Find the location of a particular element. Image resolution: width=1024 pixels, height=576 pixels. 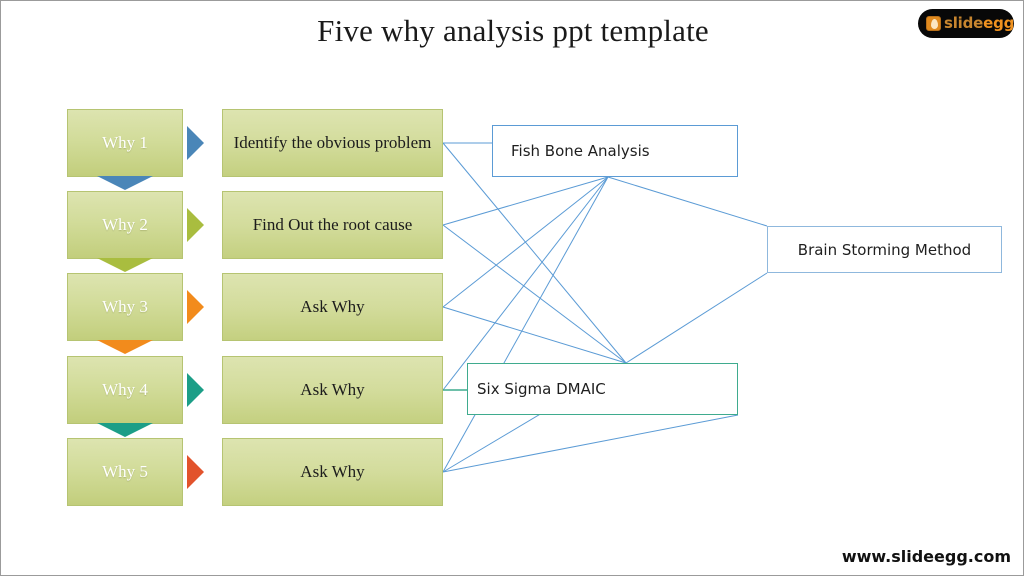

footer-website-url: www.slideegg.com is located at coordinates (926, 556).